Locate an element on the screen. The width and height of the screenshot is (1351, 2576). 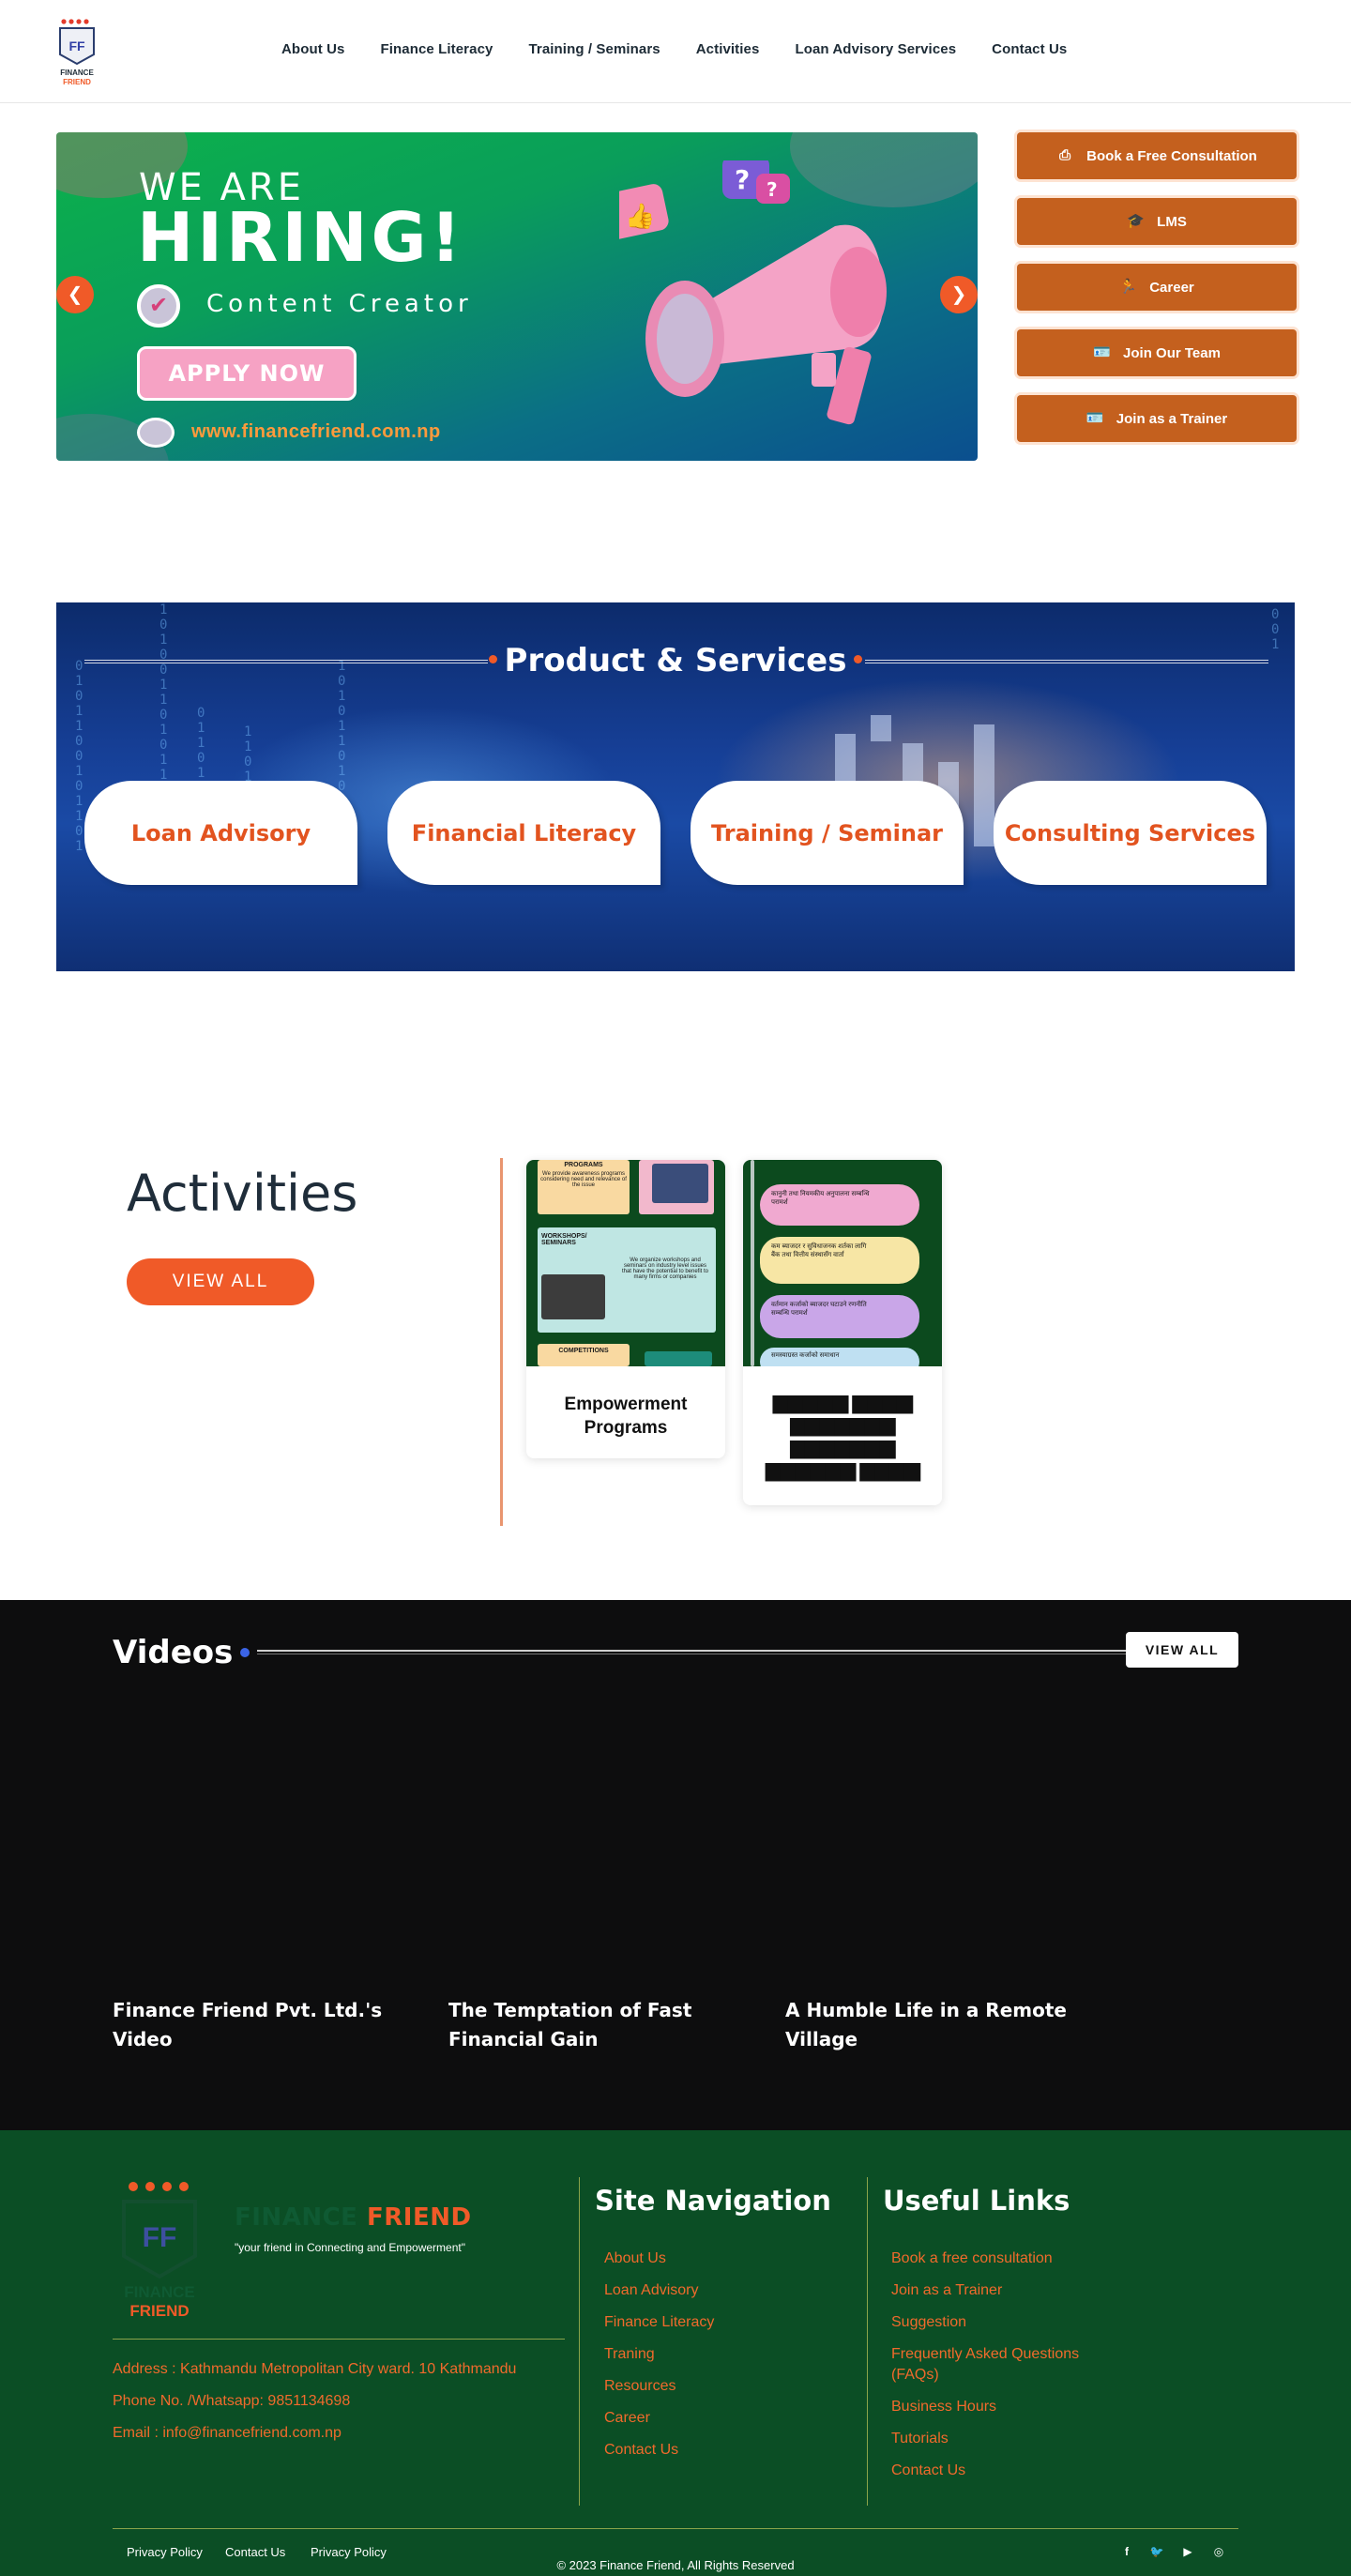
footer-link-tutorials: Tutorials is located at coordinates (1009, 2439).